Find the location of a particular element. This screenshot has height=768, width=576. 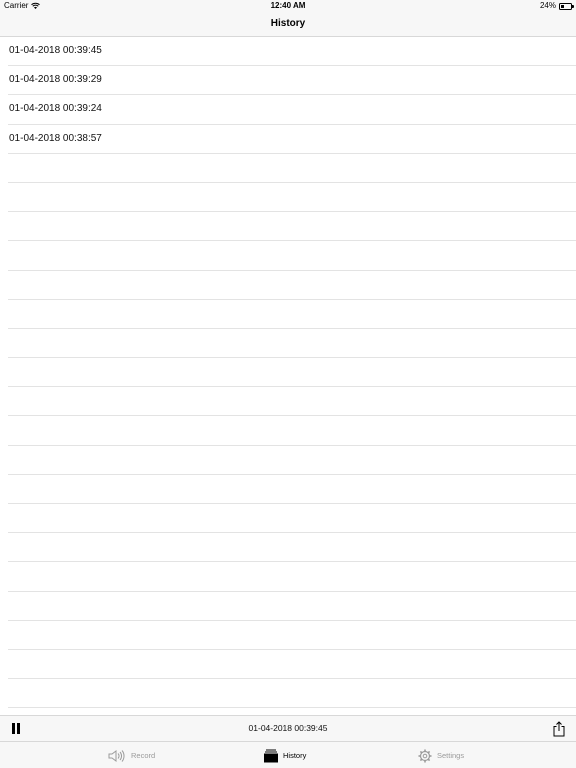

status-bar: Carrier 12:40 AM 24% is located at coordinates (288, 6).